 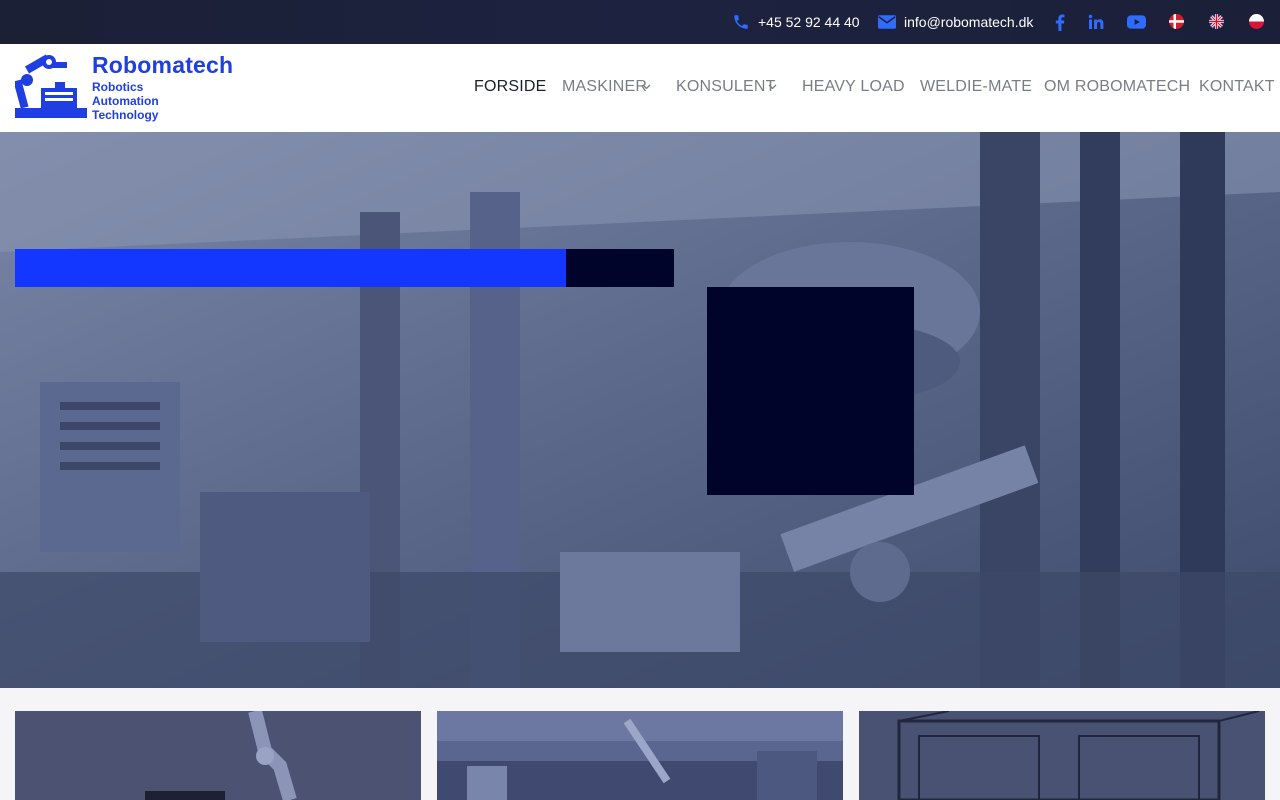 I want to click on service-card-robot-arm, so click(x=218, y=755).